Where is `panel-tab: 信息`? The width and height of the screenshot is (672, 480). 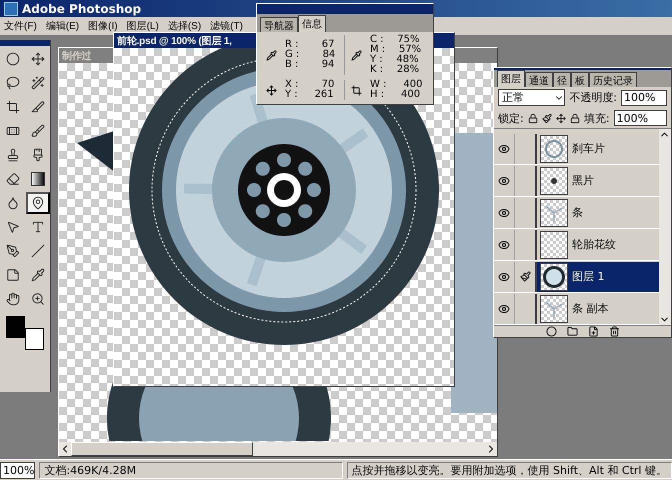 panel-tab: 信息 is located at coordinates (312, 23).